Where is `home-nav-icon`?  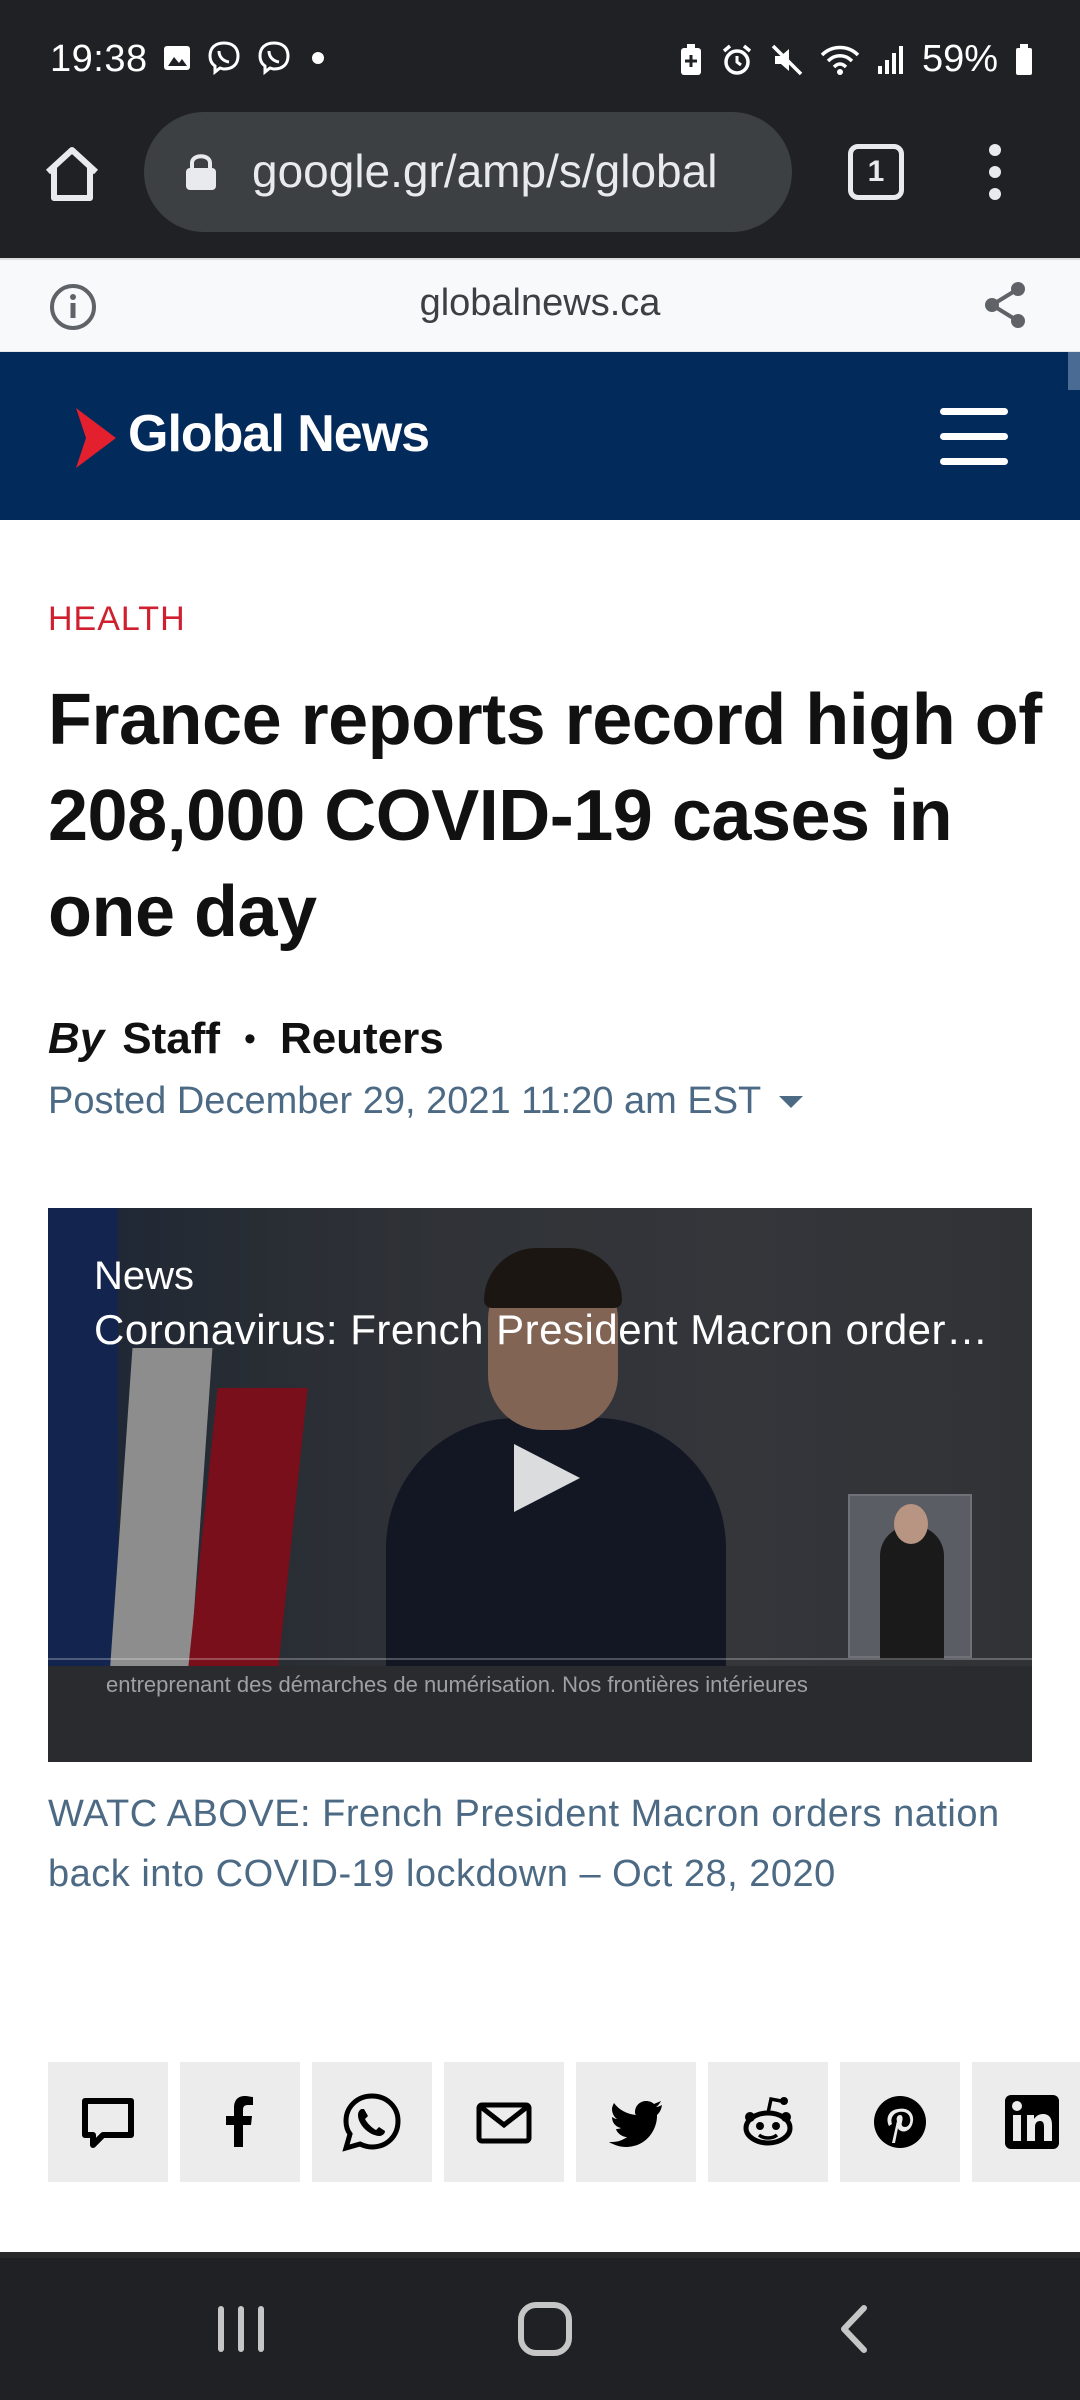 home-nav-icon is located at coordinates (545, 2329).